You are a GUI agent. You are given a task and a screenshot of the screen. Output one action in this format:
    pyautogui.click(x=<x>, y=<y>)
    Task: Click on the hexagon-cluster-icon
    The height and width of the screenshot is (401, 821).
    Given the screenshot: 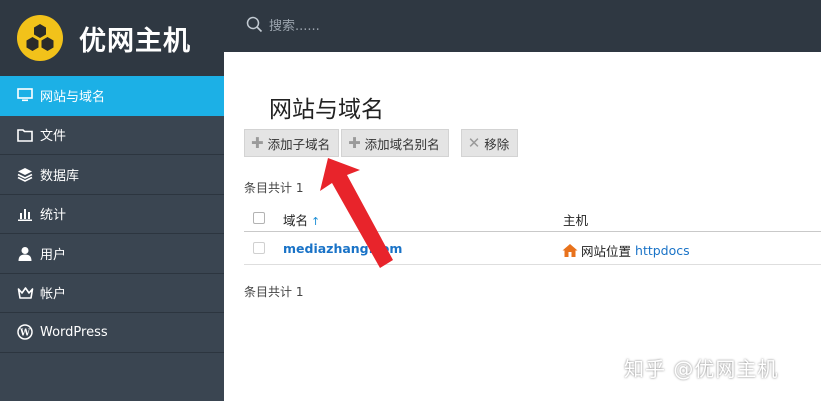 What is the action you would take?
    pyautogui.click(x=40, y=38)
    